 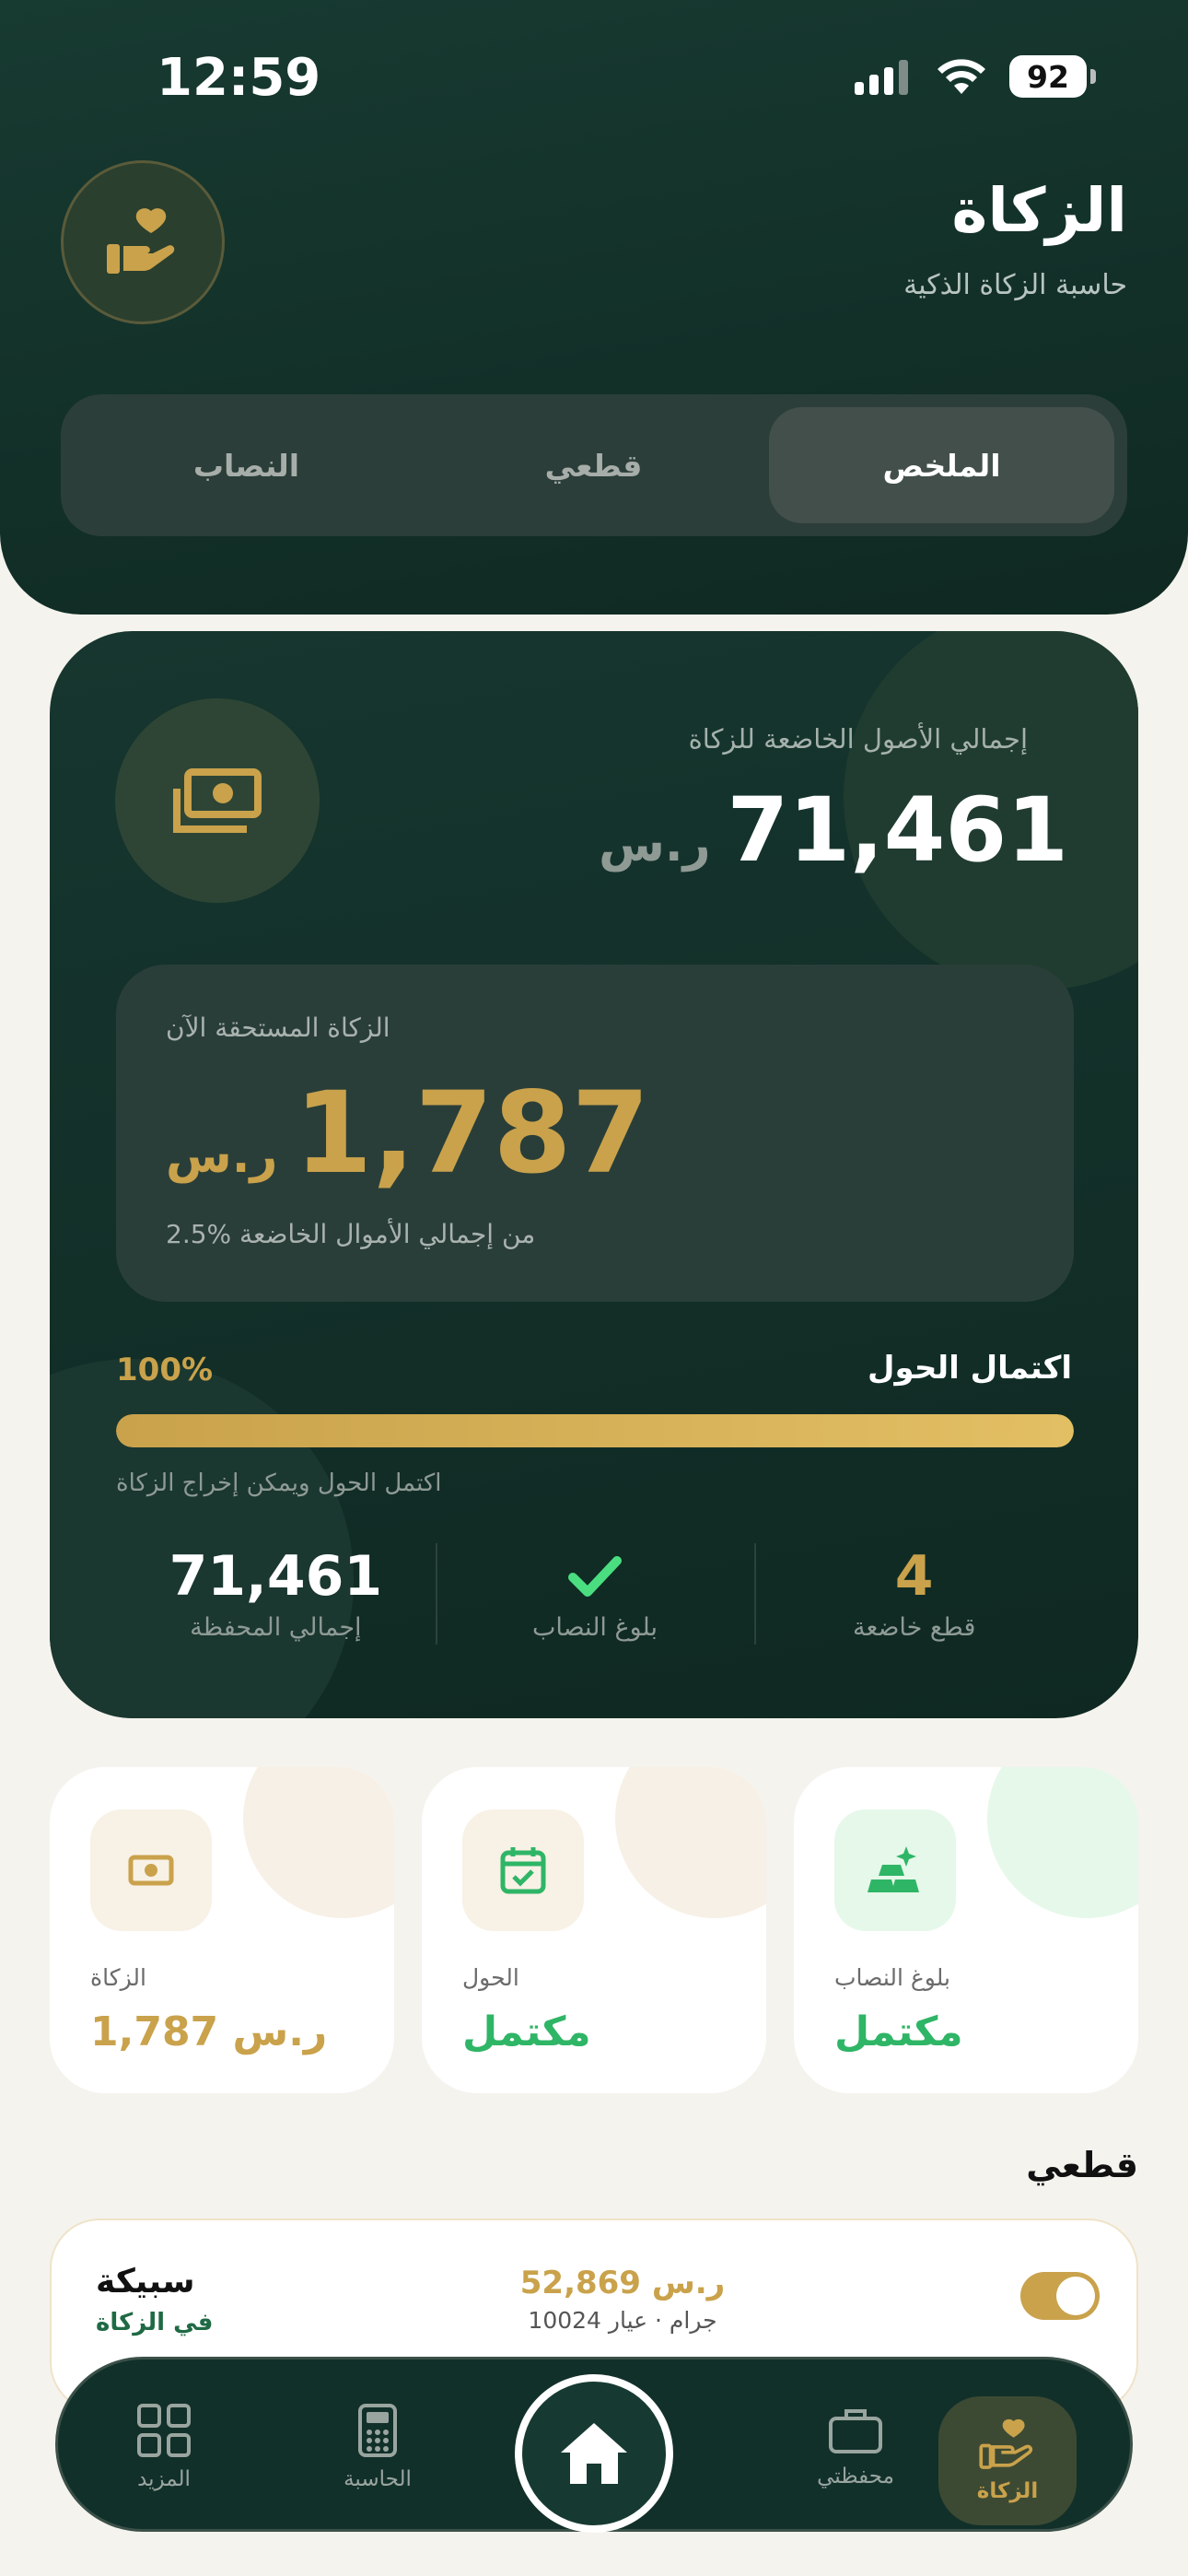 I want to click on stat-label: إجمالي المحفظة, so click(x=276, y=1627).